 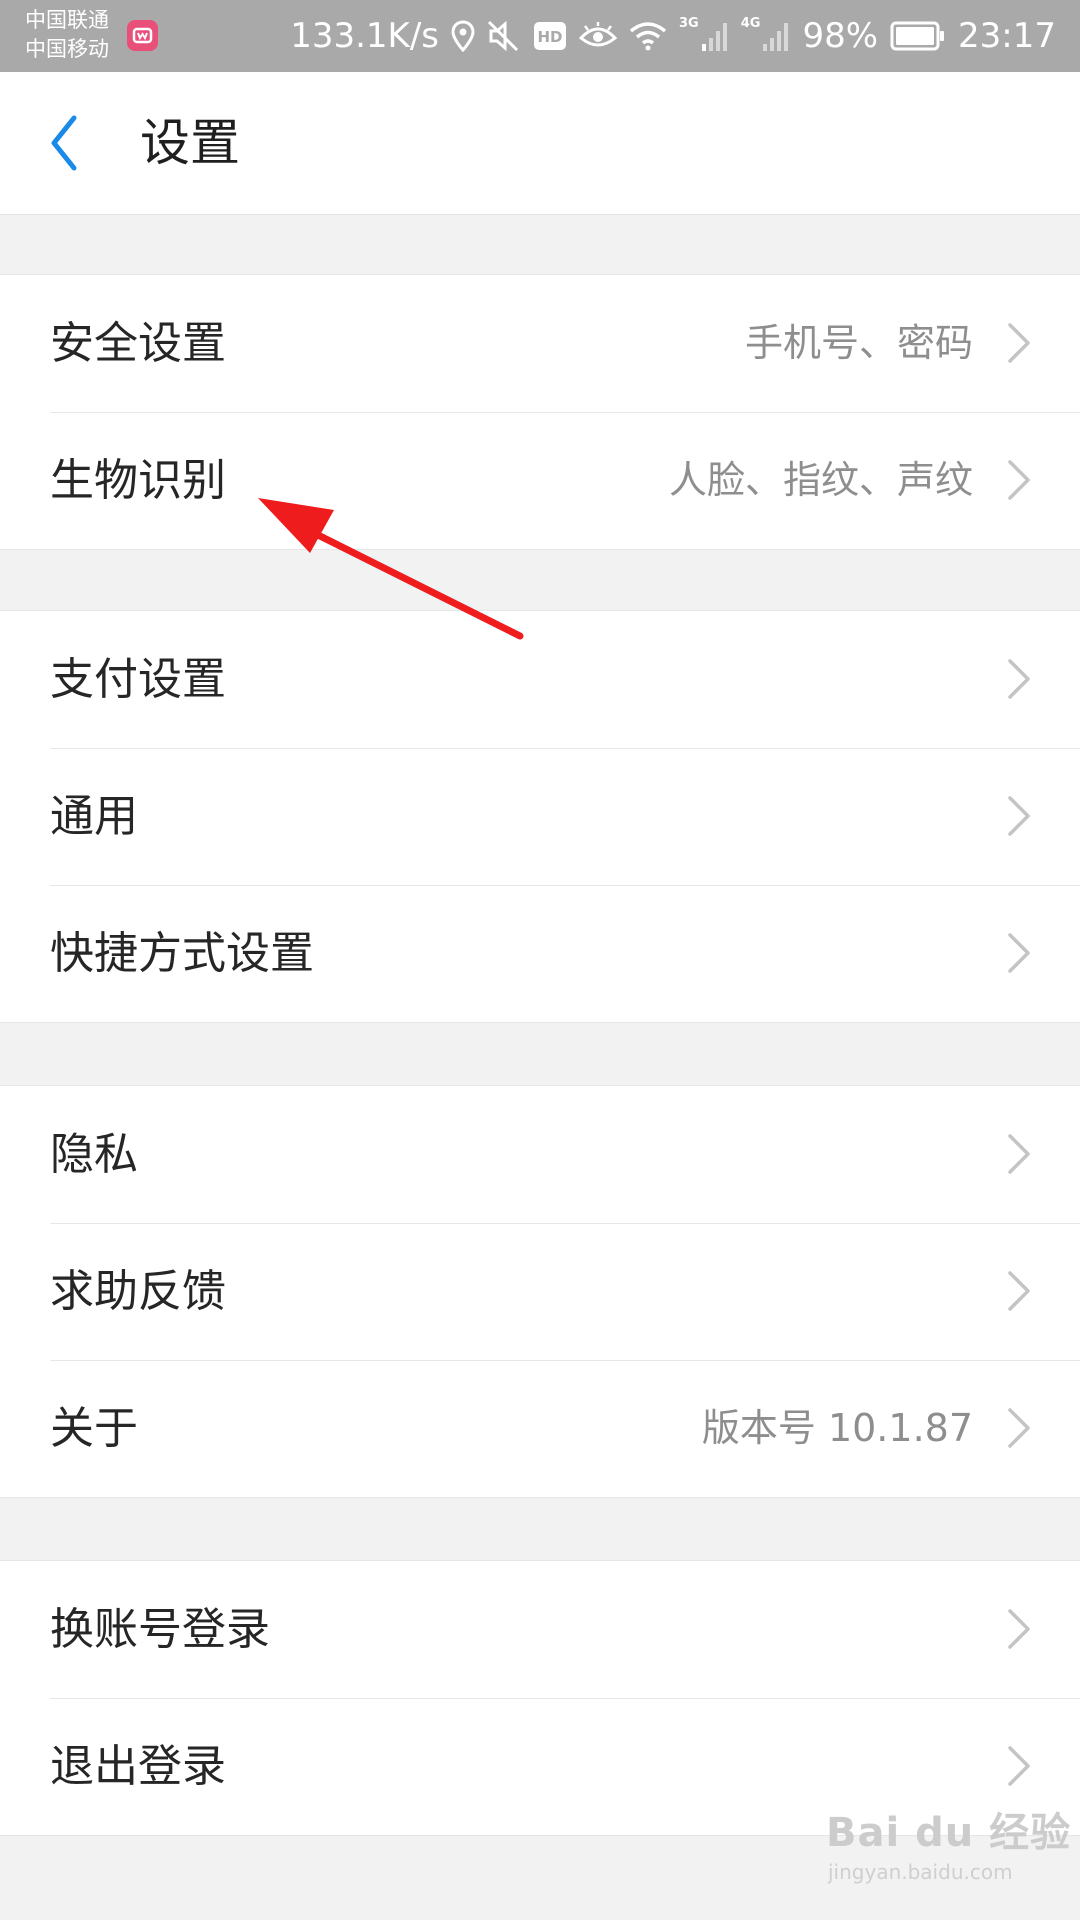 What do you see at coordinates (160, 1629) in the screenshot?
I see `item-label: 换账号登录` at bounding box center [160, 1629].